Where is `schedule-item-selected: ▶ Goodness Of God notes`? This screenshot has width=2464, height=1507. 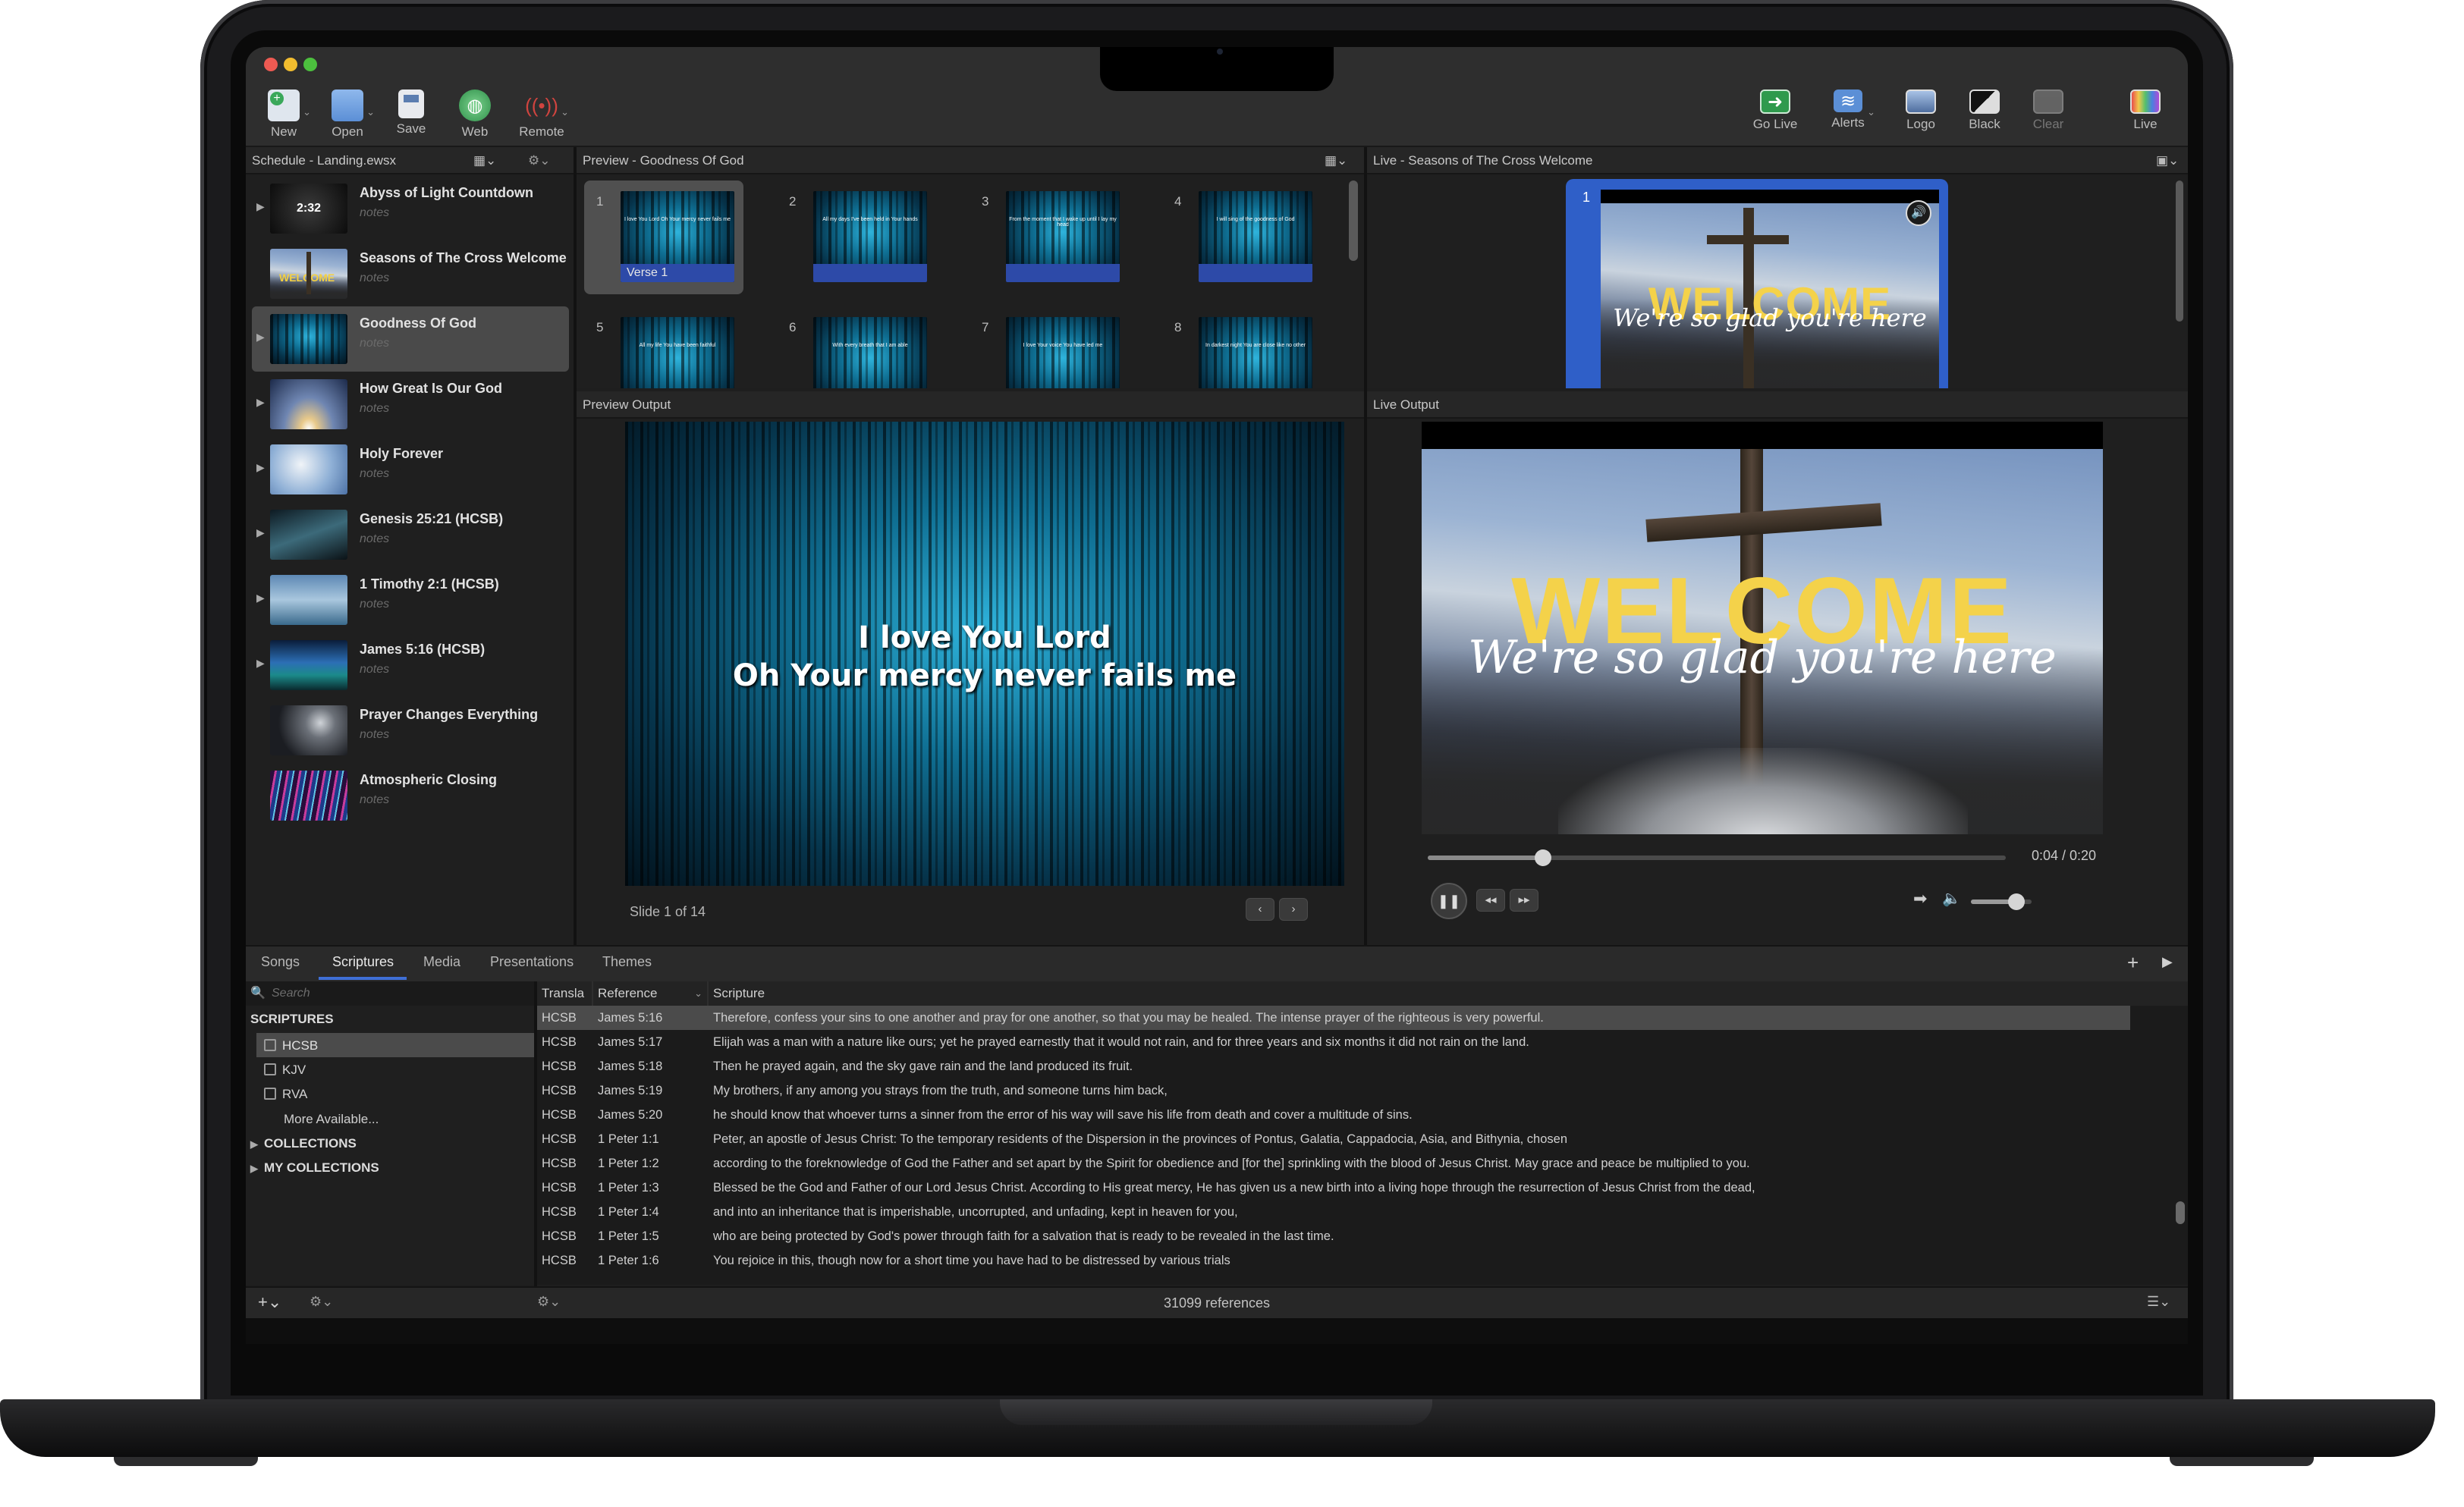
schedule-item-selected: ▶ Goodness Of God notes is located at coordinates (410, 339).